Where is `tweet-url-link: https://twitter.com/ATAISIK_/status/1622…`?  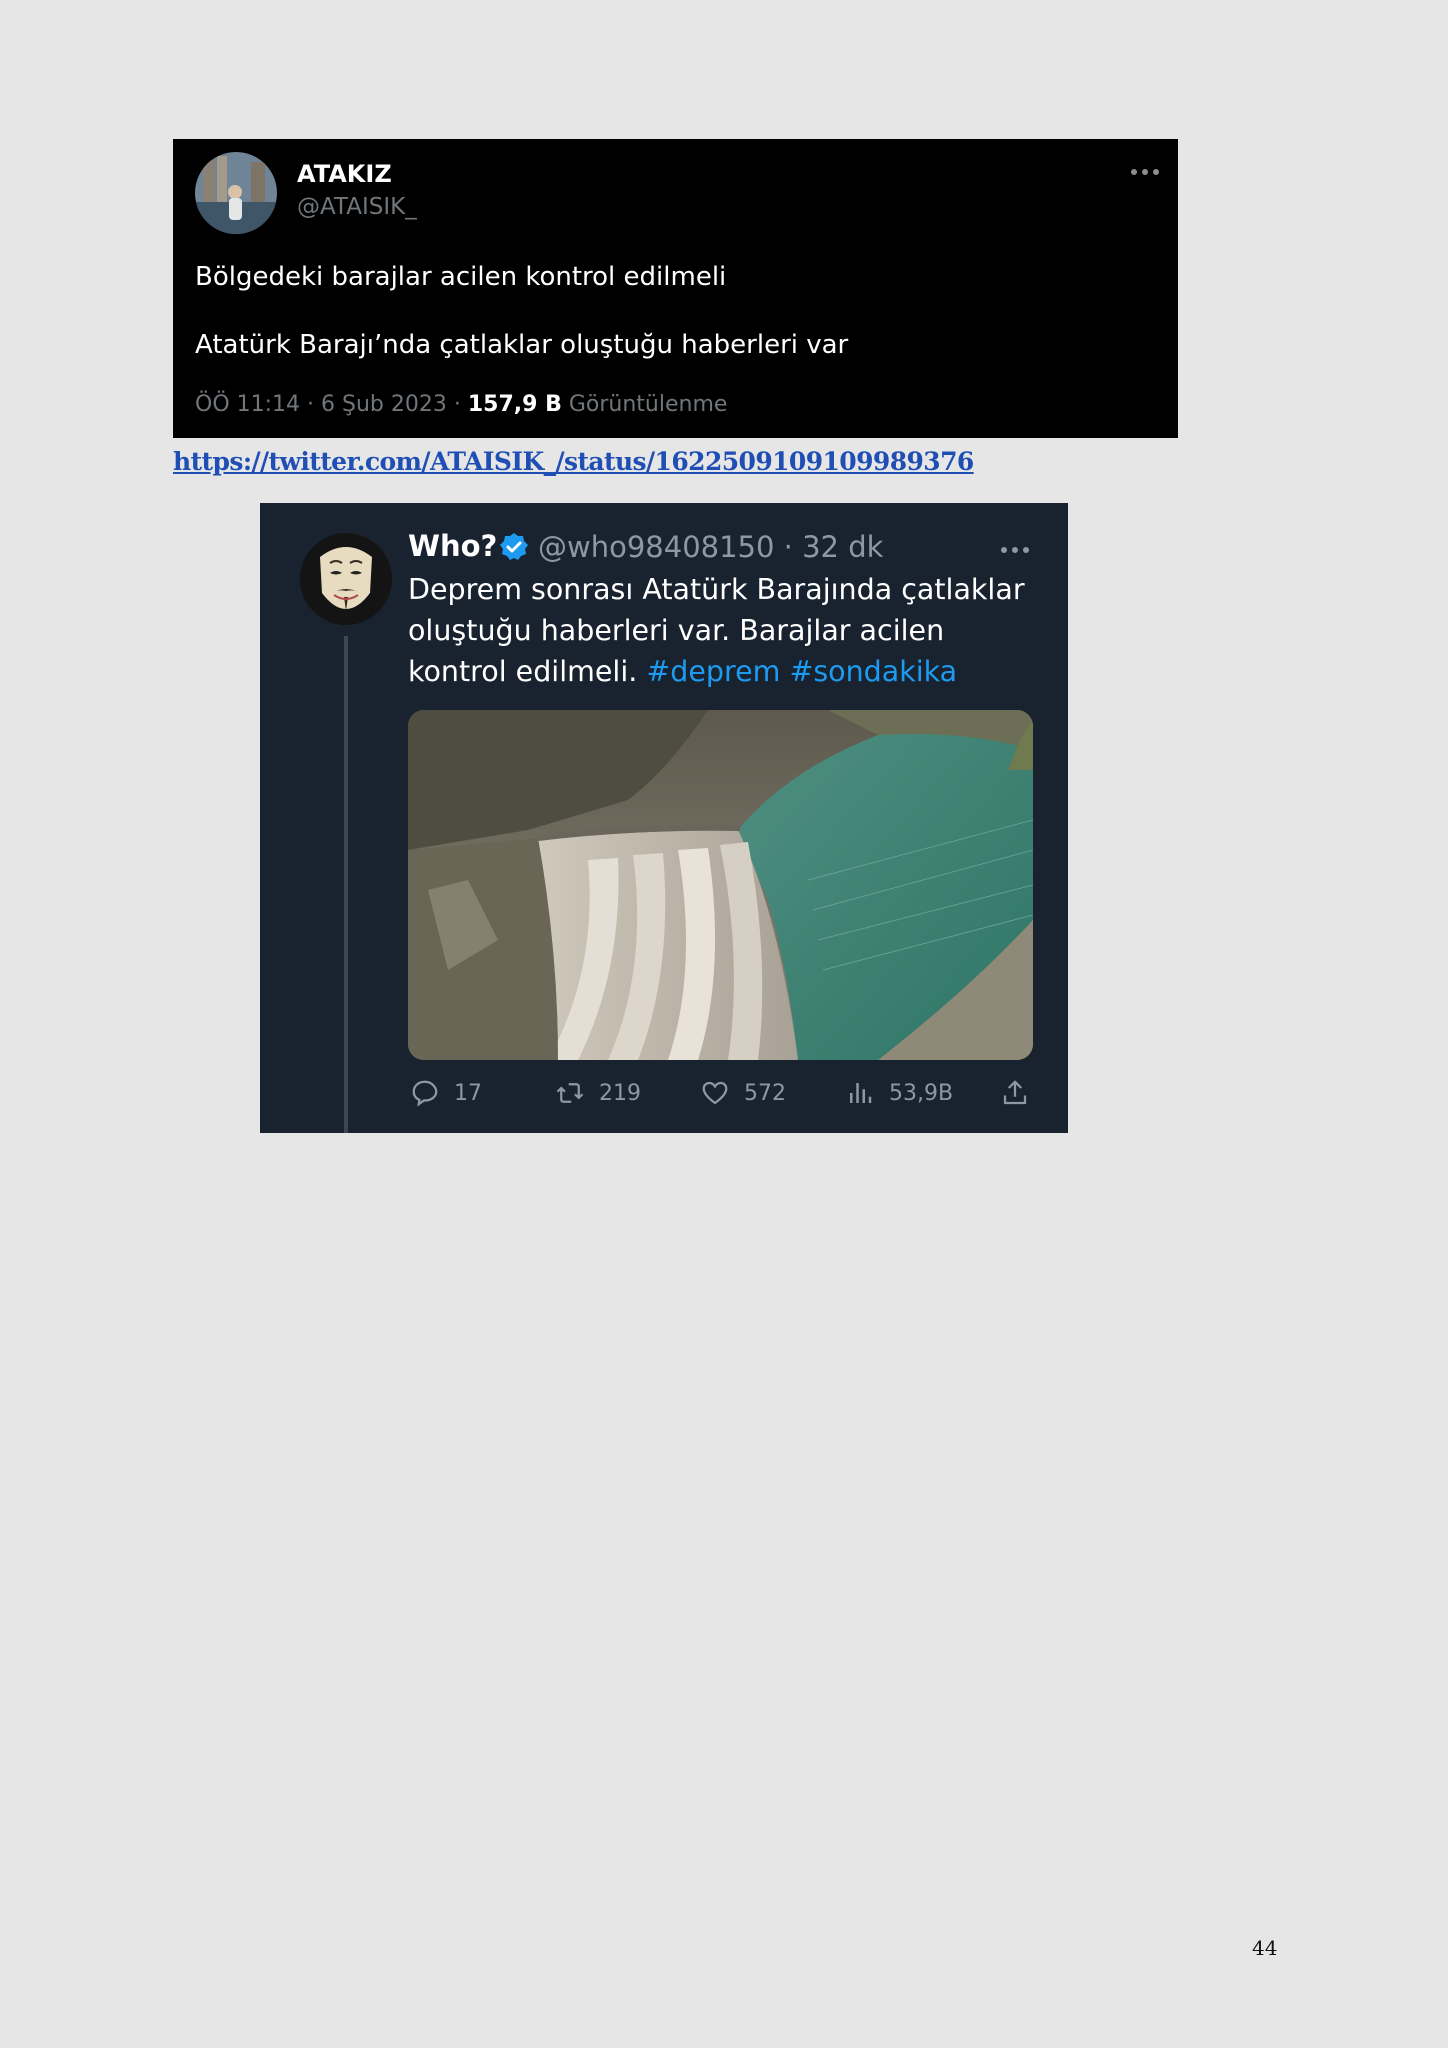
tweet-url-link: https://twitter.com/ATAISIK_/status/1622… is located at coordinates (573, 461).